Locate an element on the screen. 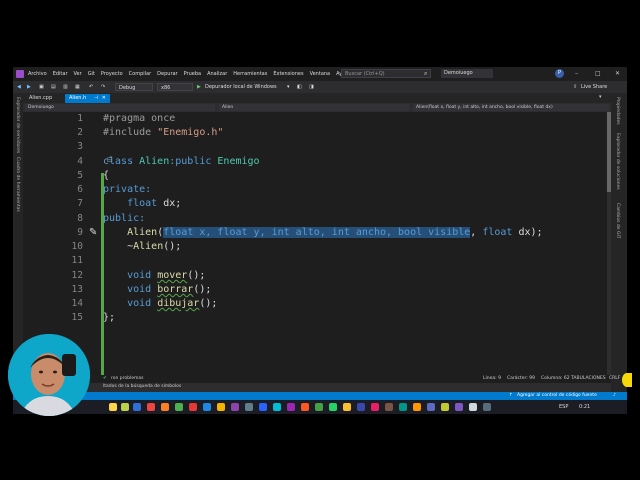 This screenshot has height=480, width=640. open-icon: ▤ is located at coordinates (53, 87).